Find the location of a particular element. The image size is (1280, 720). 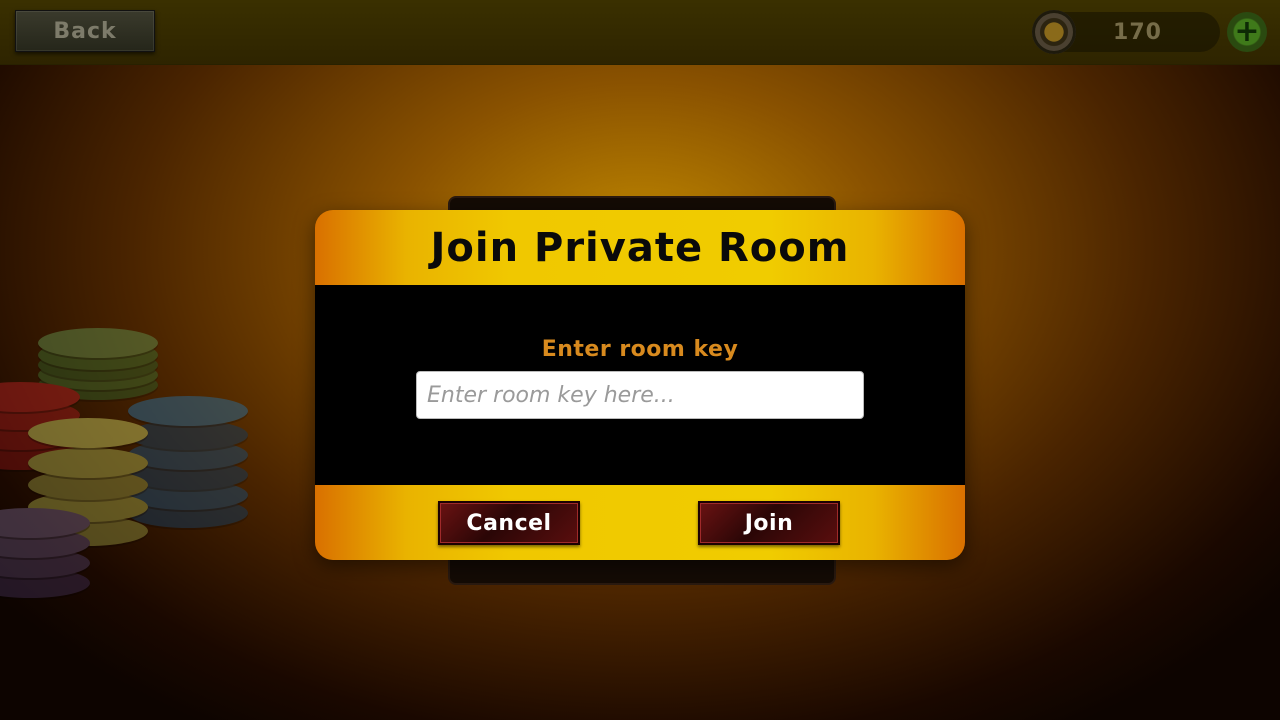

coin-count: 170 is located at coordinates (1137, 32).